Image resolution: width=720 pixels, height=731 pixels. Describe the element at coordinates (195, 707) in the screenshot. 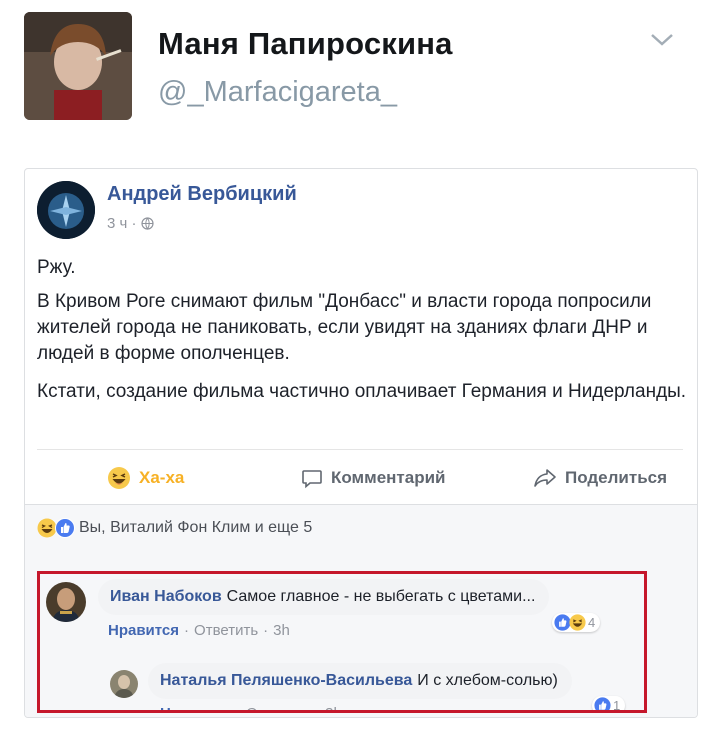

I see `reply-like-link: Нравится` at that location.